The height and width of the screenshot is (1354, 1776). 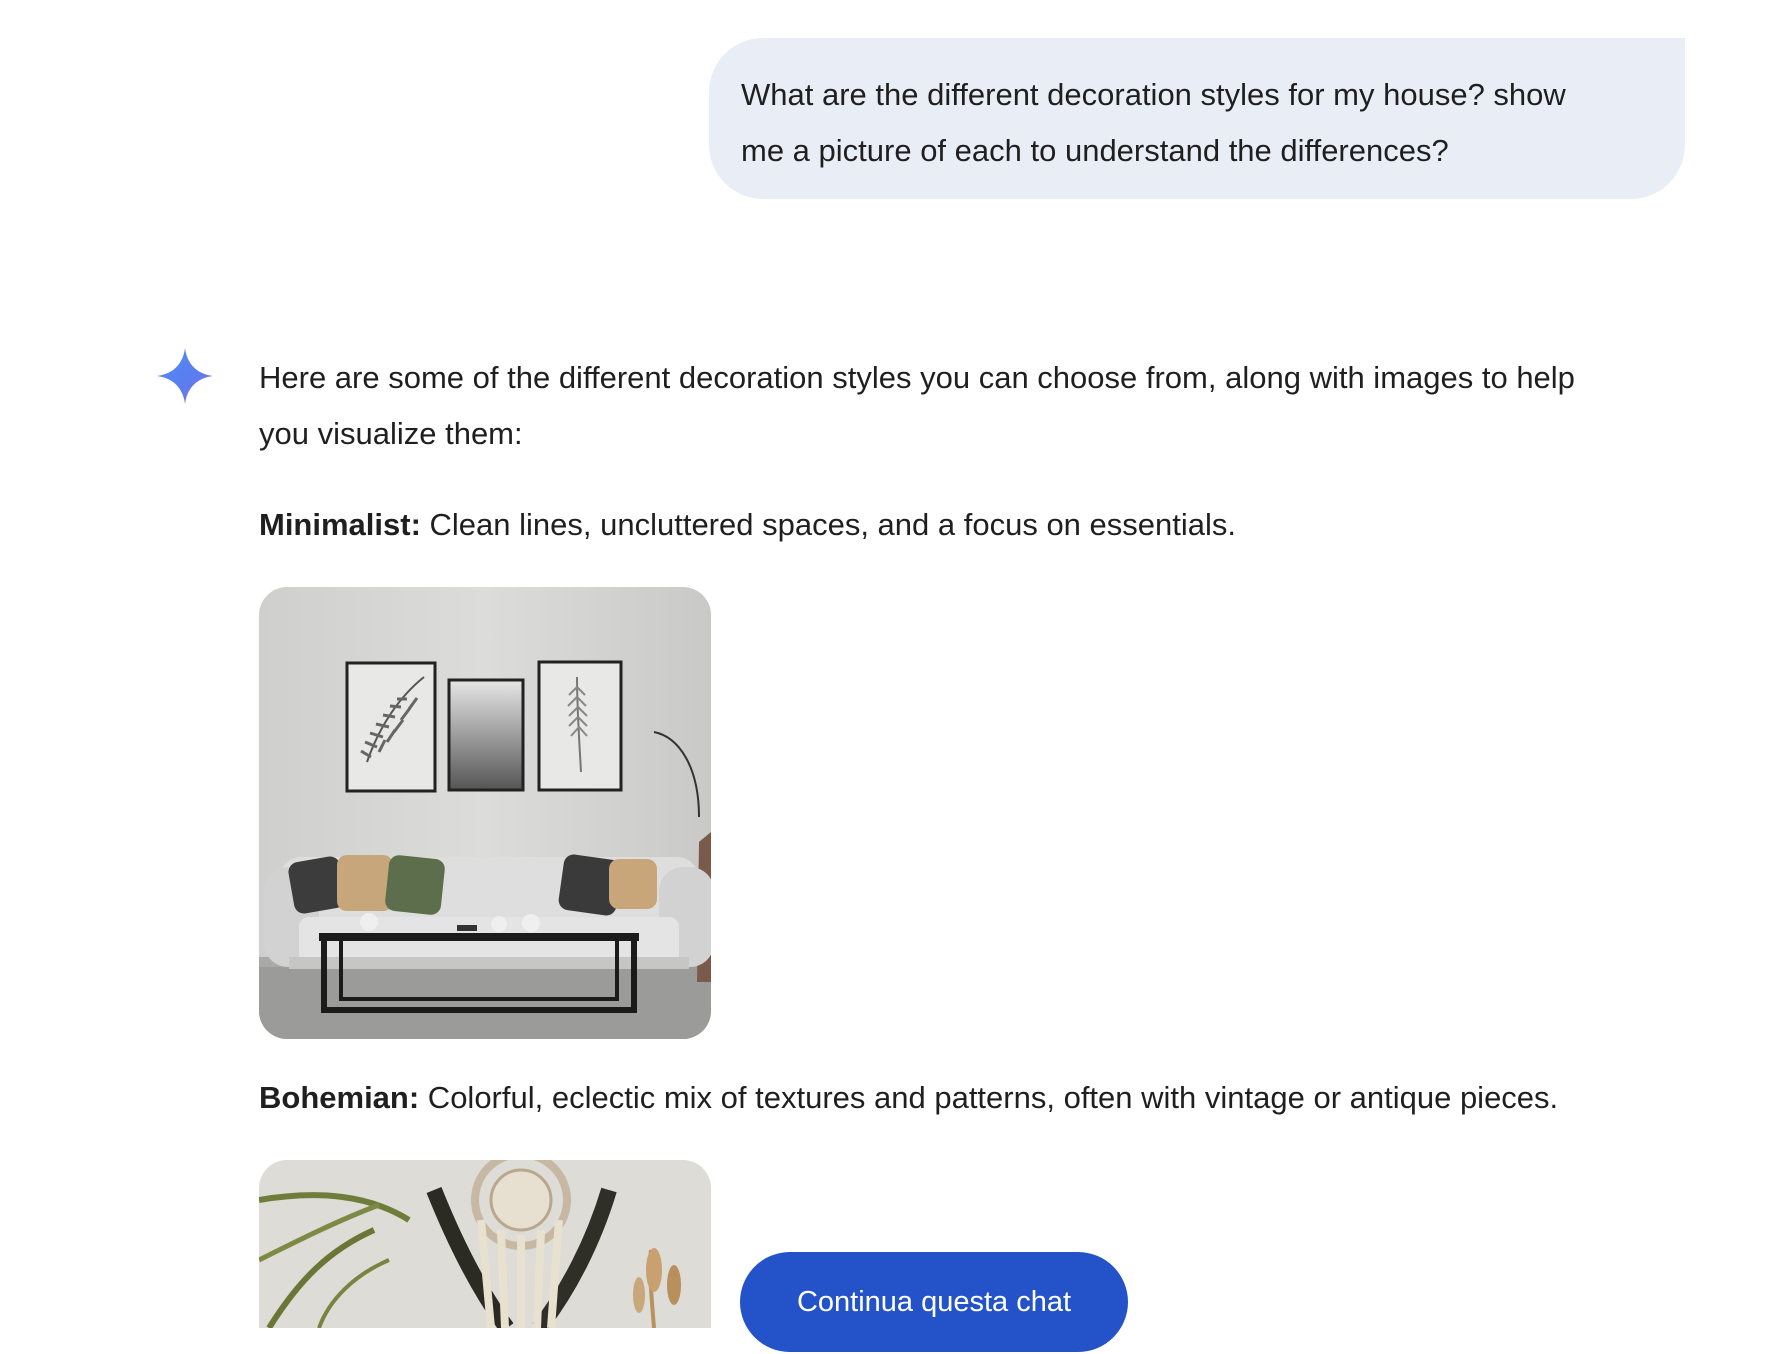 I want to click on style-name: Minimalist:, so click(x=340, y=524).